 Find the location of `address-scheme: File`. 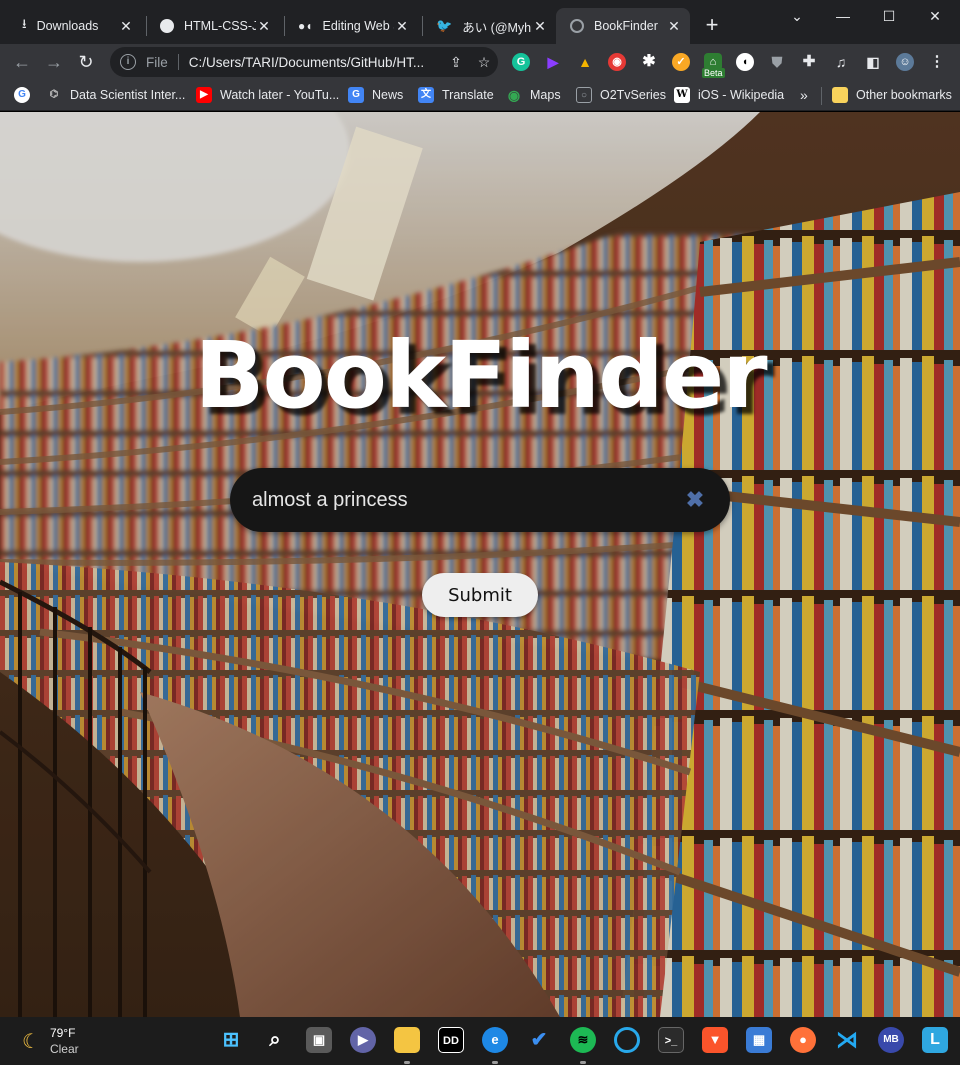

address-scheme: File is located at coordinates (157, 62).